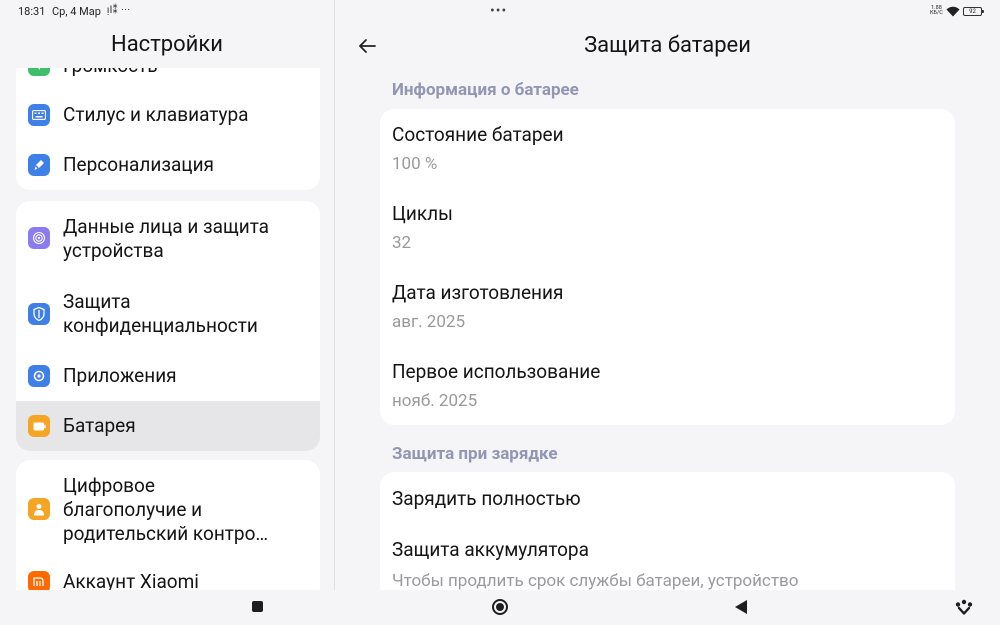  What do you see at coordinates (39, 72) in the screenshot?
I see `volume-icon` at bounding box center [39, 72].